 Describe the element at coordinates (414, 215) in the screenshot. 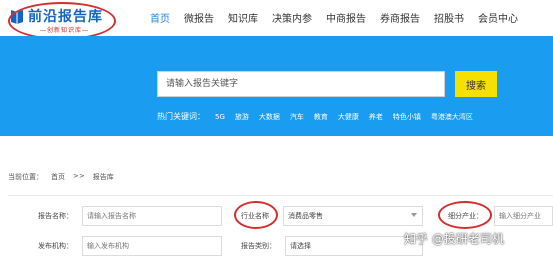

I see `chevron-down-icon` at that location.